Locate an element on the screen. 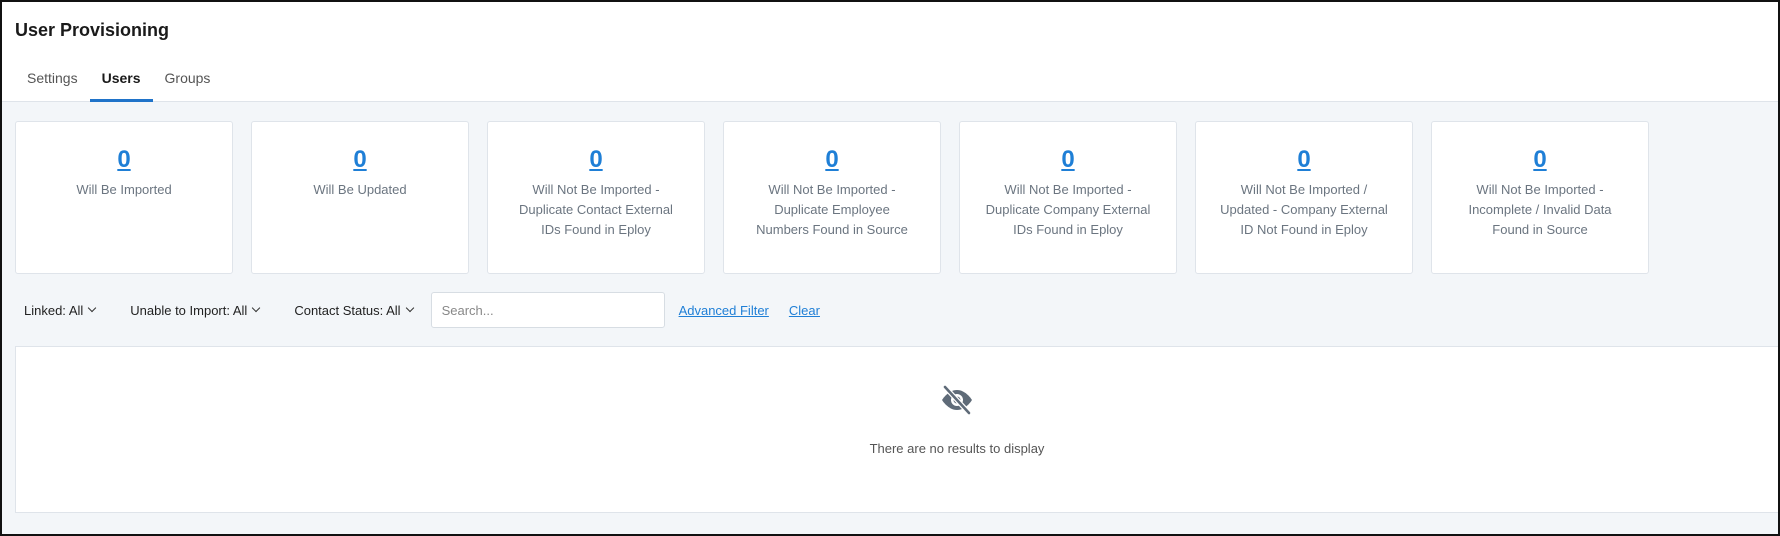 The image size is (1780, 536). tab-users: Users is located at coordinates (121, 82).